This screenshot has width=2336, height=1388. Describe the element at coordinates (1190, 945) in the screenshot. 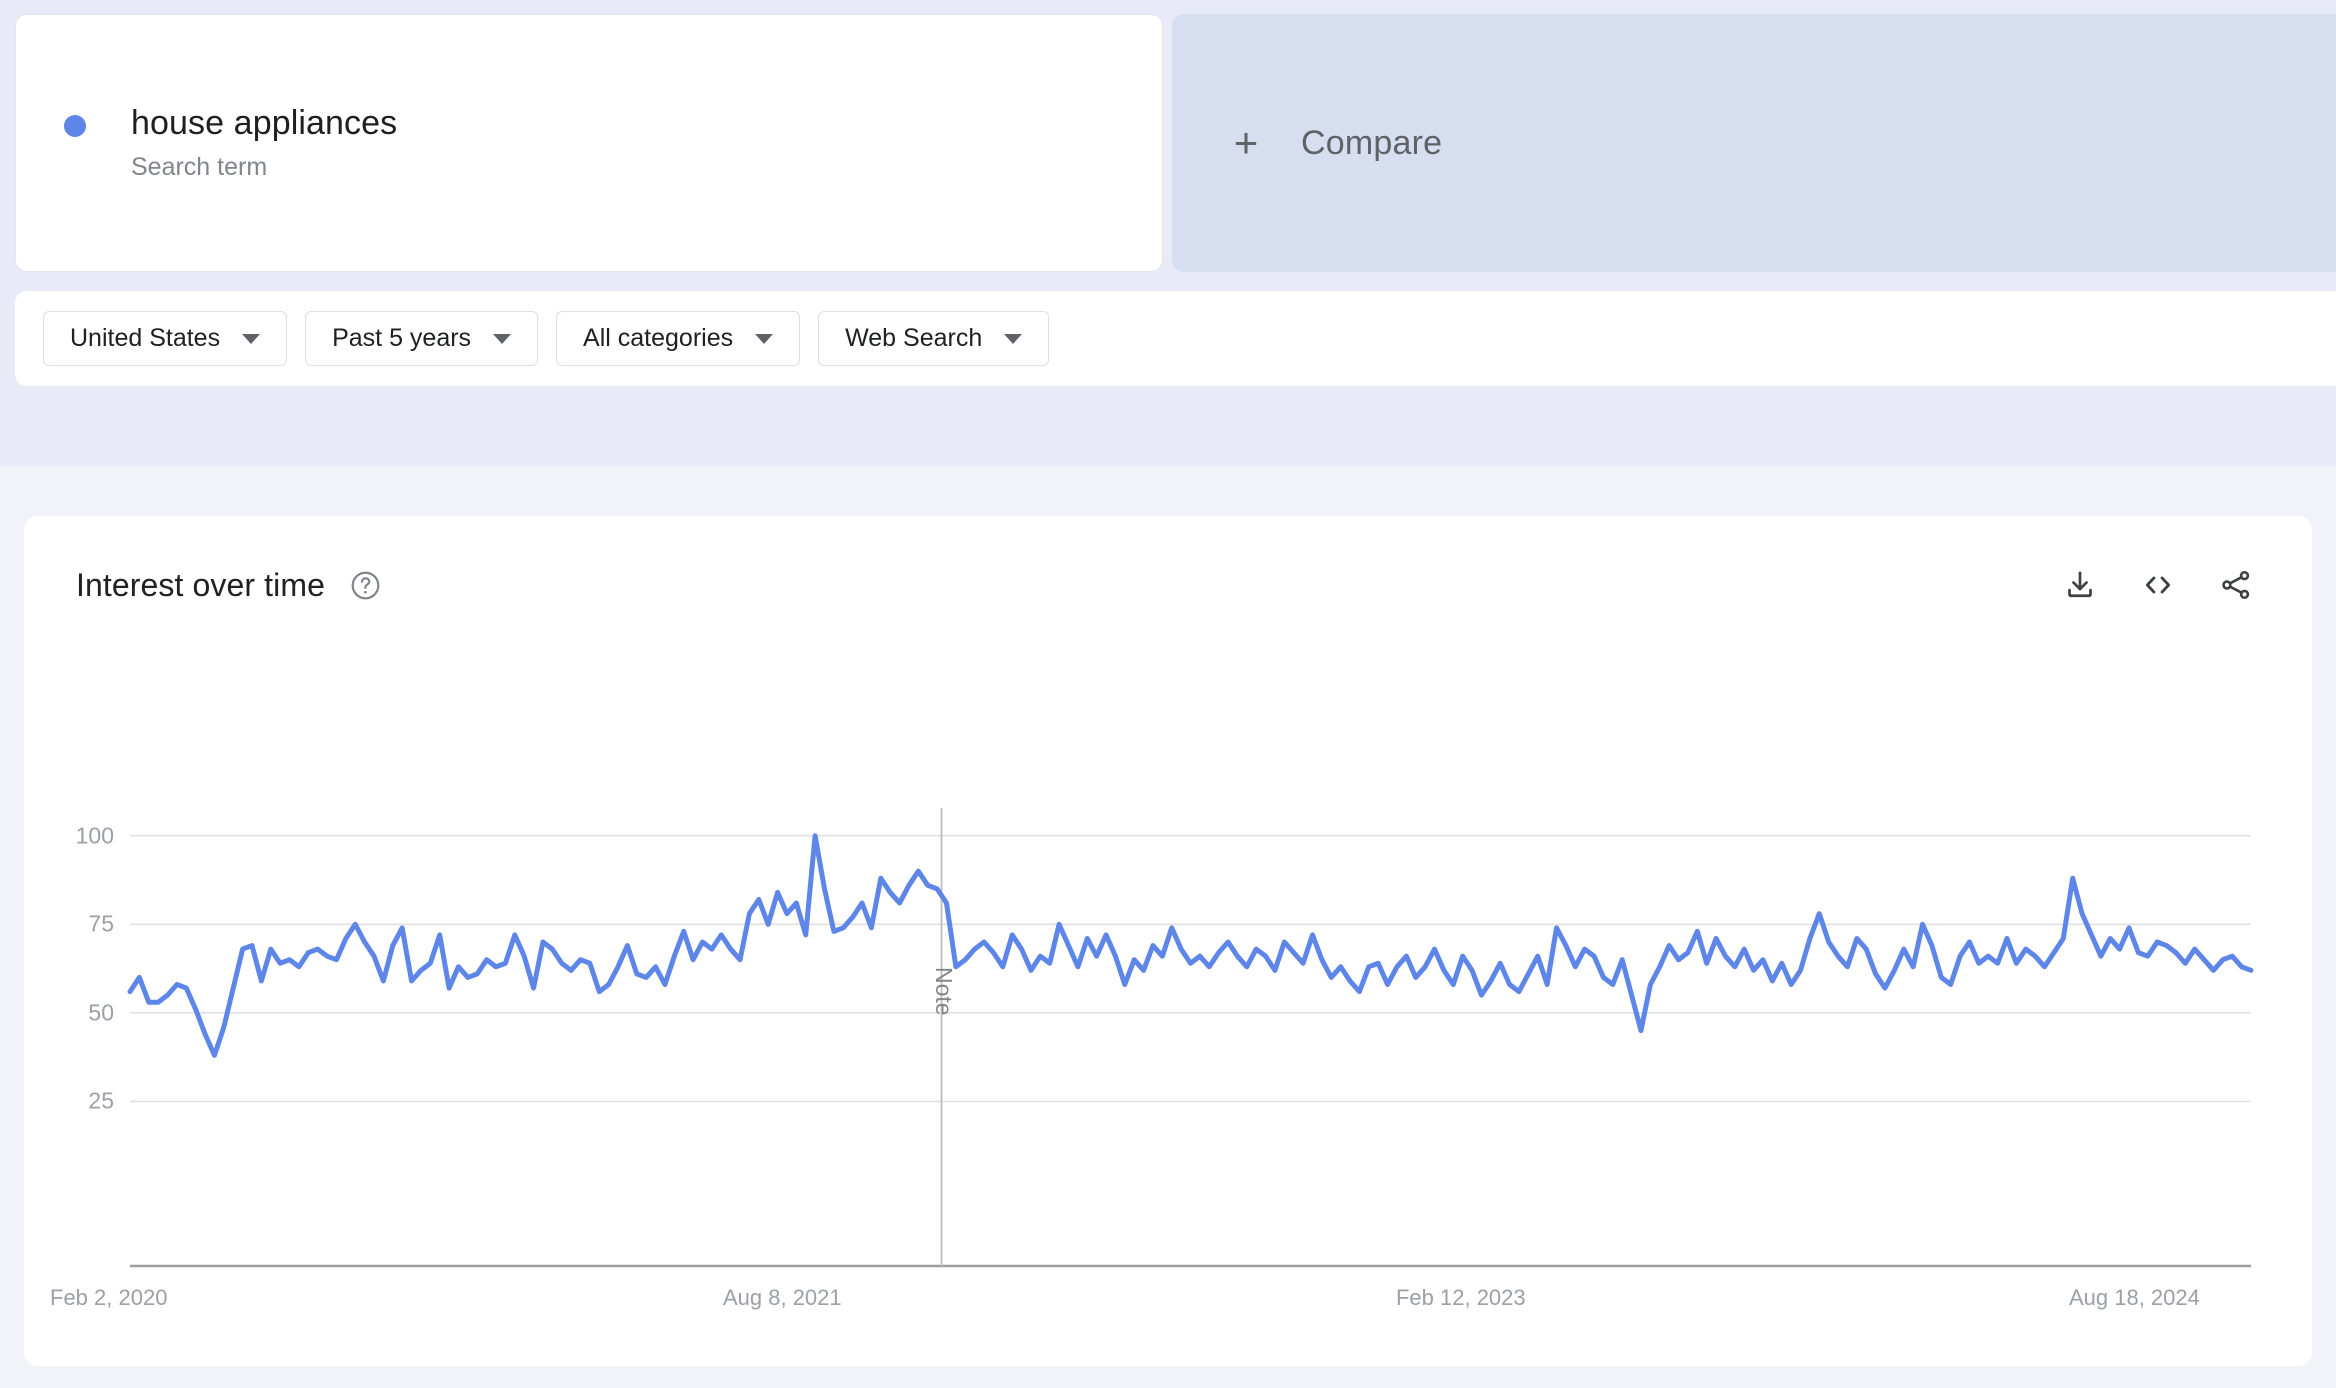

I see `trend-line-series` at that location.